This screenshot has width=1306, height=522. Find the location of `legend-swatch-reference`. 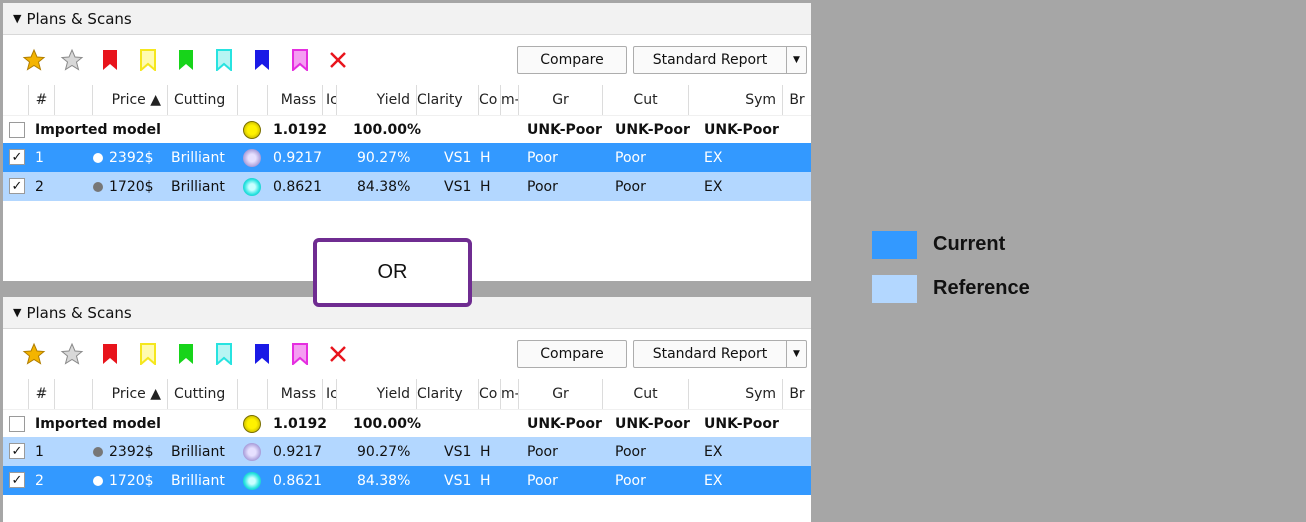

legend-swatch-reference is located at coordinates (894, 289).